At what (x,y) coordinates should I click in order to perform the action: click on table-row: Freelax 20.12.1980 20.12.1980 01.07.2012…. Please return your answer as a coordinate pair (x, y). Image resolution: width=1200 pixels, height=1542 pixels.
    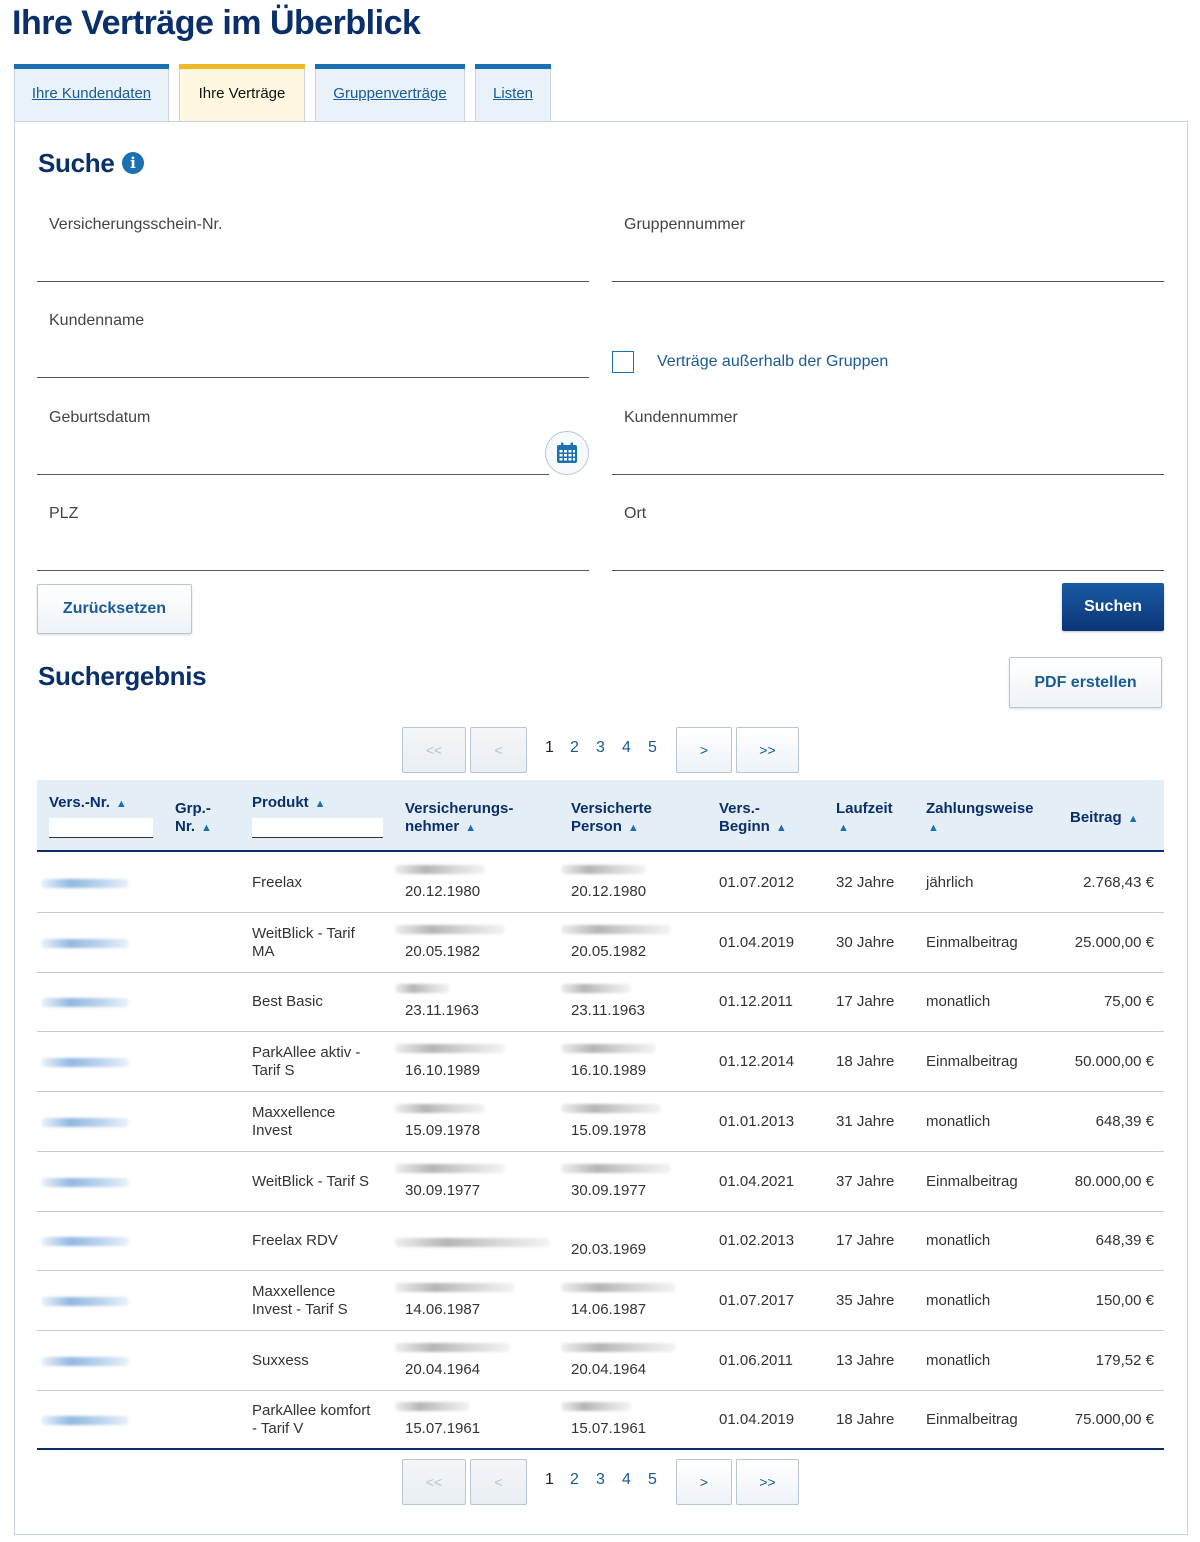
    Looking at the image, I should click on (600, 883).